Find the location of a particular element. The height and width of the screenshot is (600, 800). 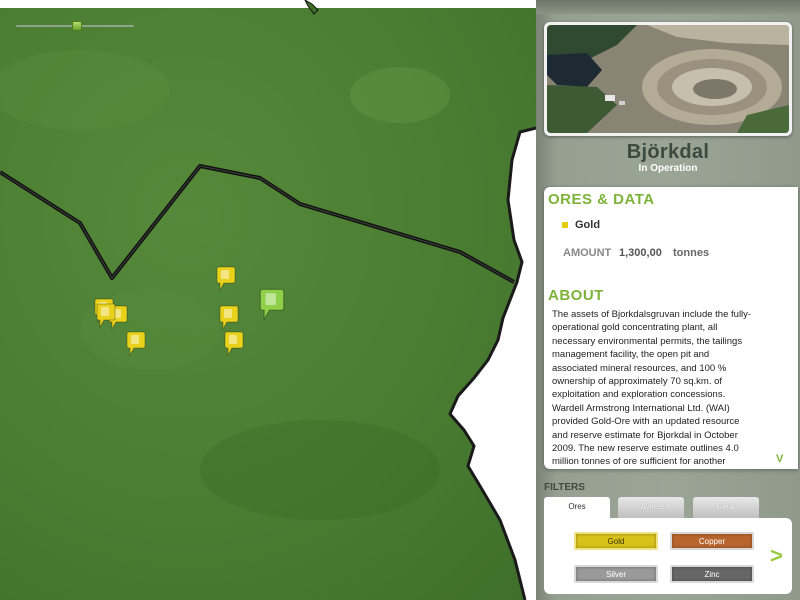

panel-top-bar is located at coordinates (668, 7).